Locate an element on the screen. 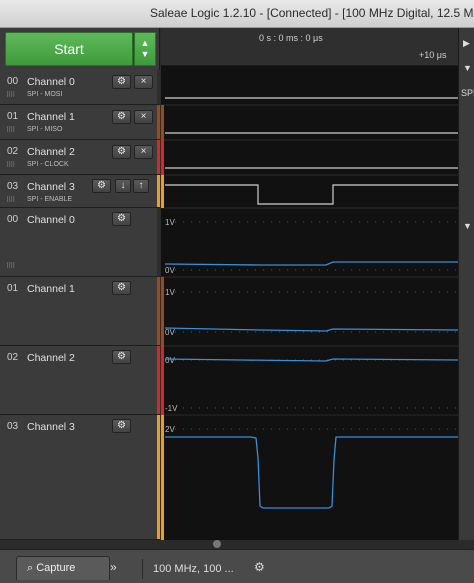 Image resolution: width=474 pixels, height=583 pixels. analyzer-side-panel is located at coordinates (466, 284).